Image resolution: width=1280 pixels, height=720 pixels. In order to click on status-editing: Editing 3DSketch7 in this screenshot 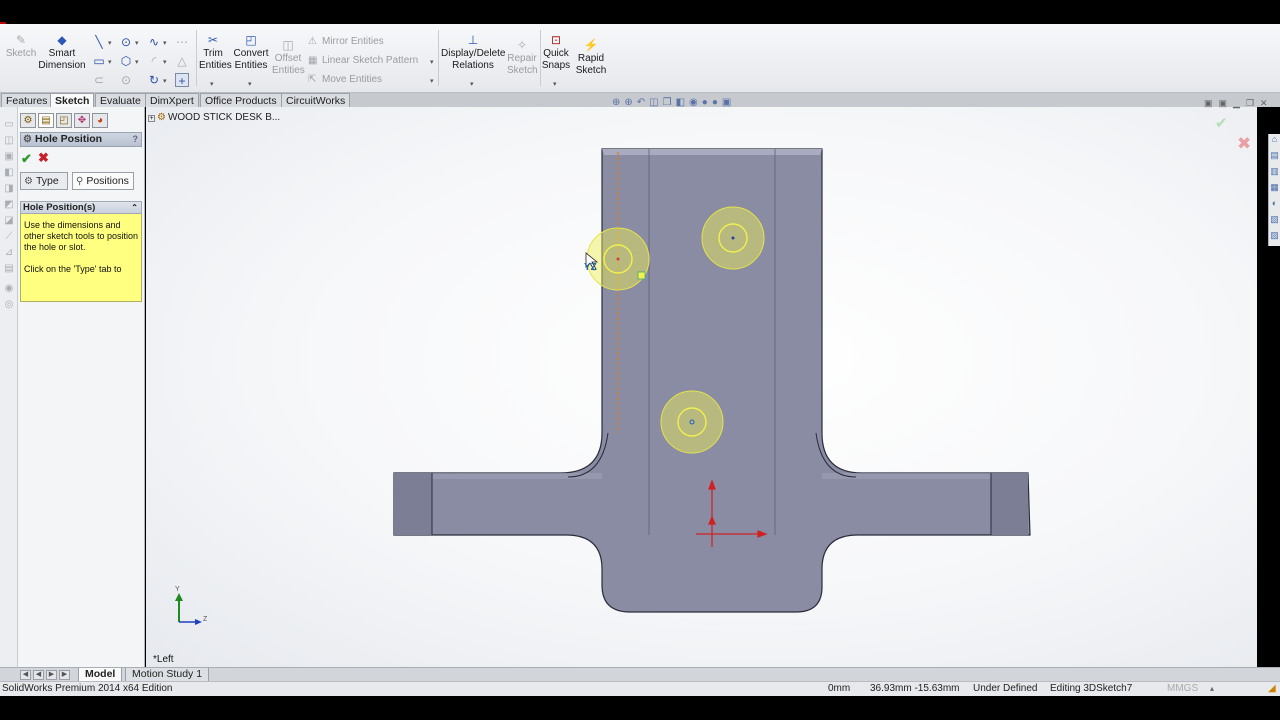, I will do `click(1091, 688)`.